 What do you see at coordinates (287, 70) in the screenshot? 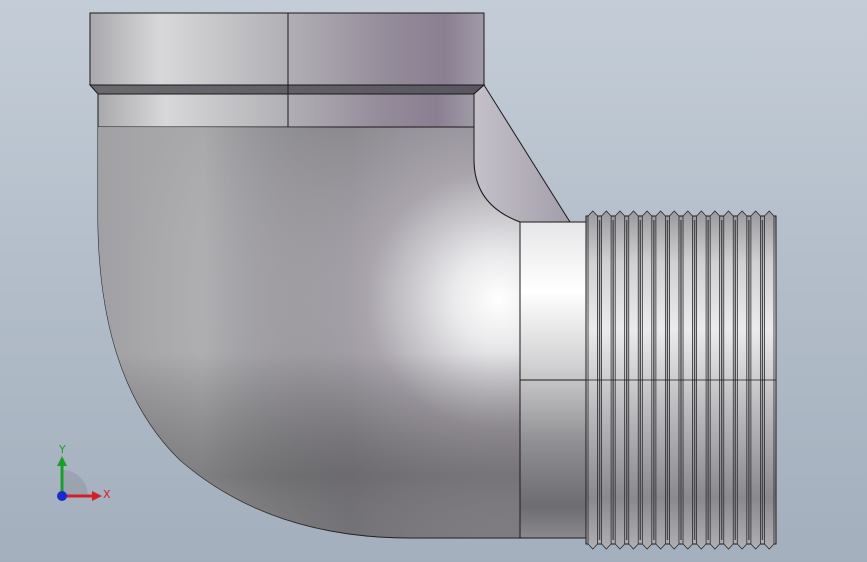
I see `top-socket` at bounding box center [287, 70].